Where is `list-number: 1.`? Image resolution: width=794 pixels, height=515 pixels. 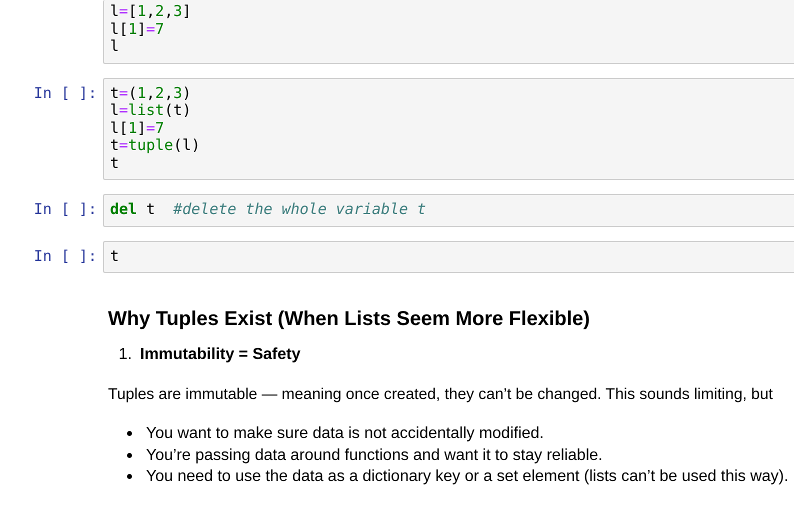
list-number: 1. is located at coordinates (125, 355).